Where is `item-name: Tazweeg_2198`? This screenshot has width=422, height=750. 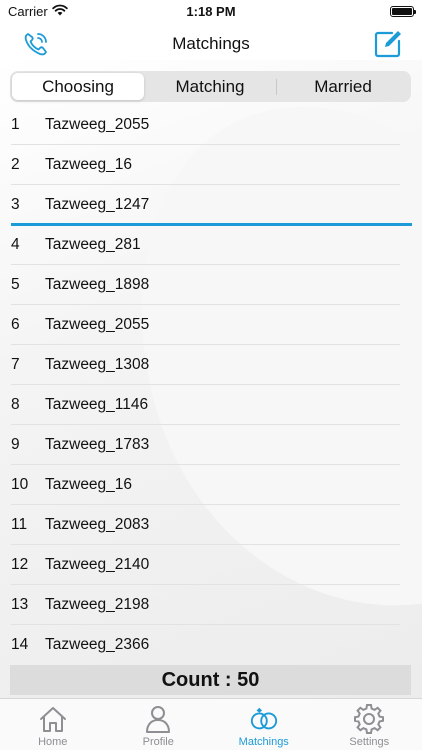
item-name: Tazweeg_2198 is located at coordinates (97, 604).